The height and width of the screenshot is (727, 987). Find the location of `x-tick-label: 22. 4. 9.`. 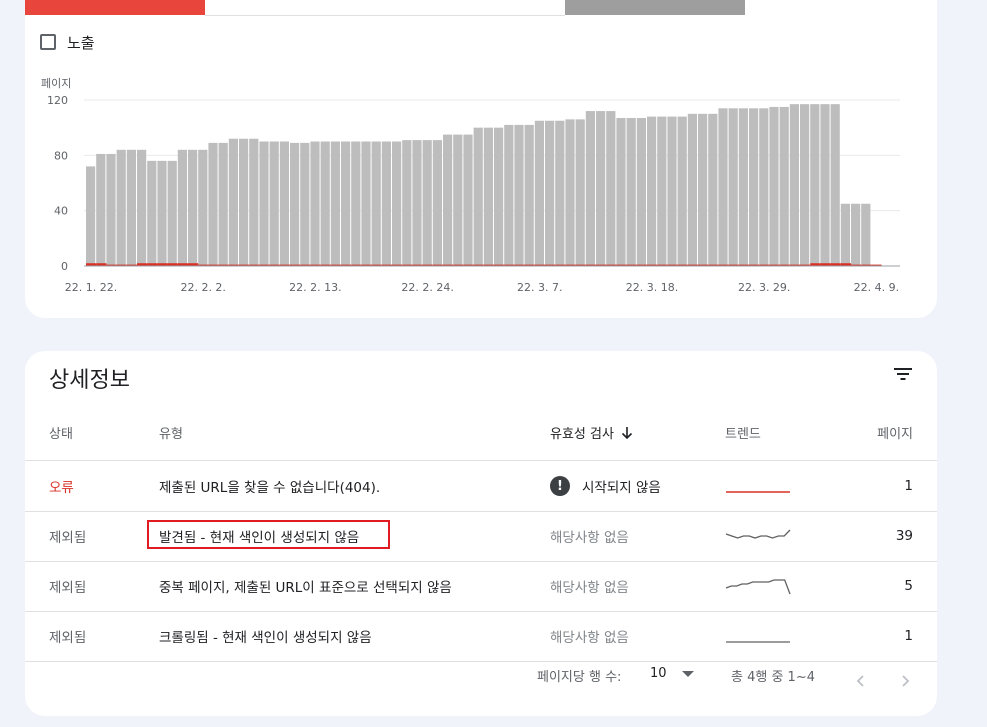

x-tick-label: 22. 4. 9. is located at coordinates (876, 287).